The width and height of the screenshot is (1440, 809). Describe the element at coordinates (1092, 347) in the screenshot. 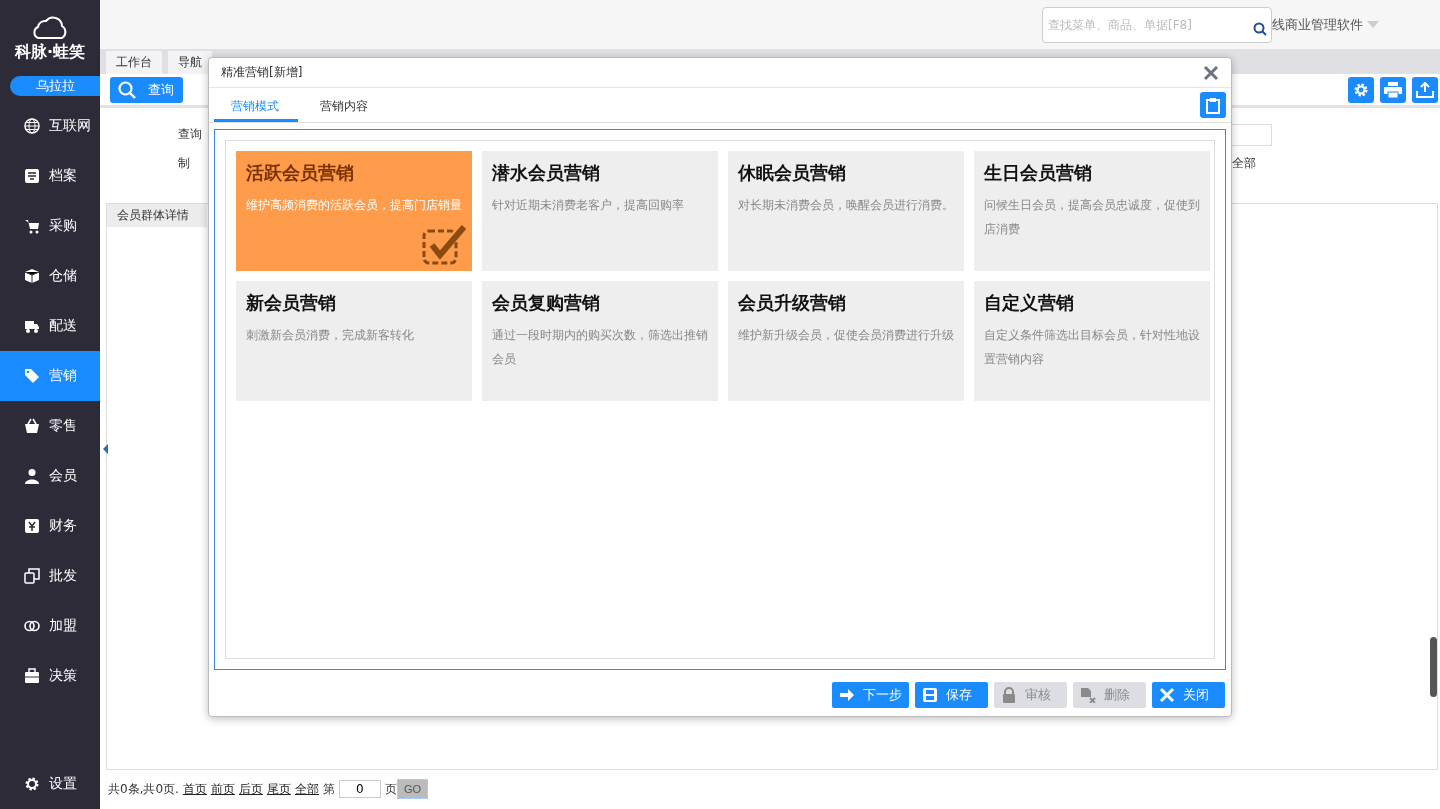

I see `card-description: 自定义条件筛选出目标会员，针对性地设置营销内容` at that location.